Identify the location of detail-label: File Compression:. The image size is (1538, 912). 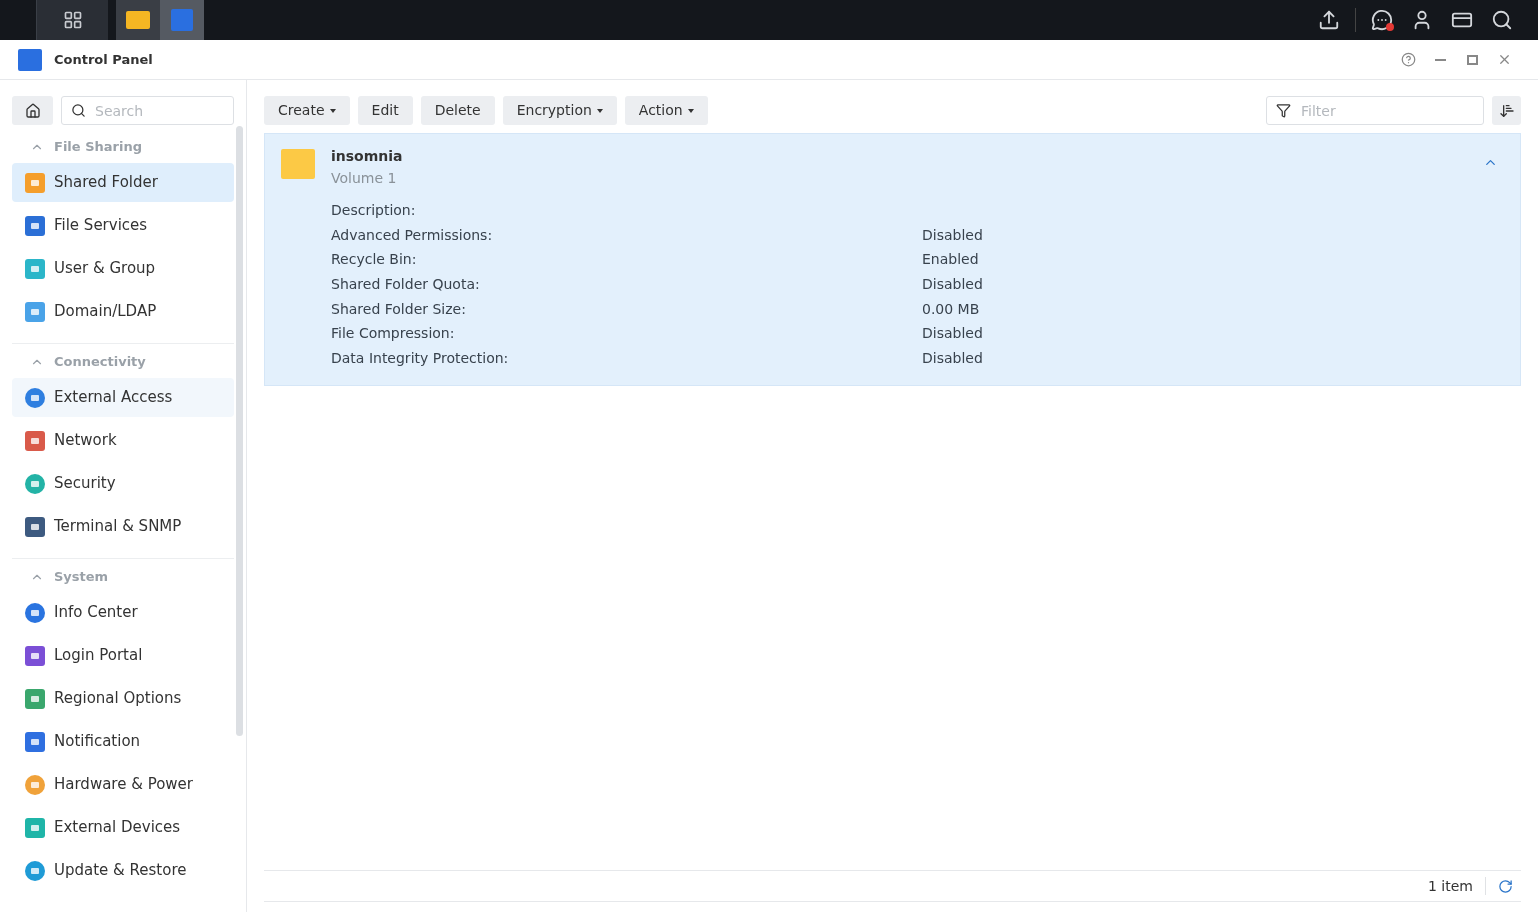
(393, 334).